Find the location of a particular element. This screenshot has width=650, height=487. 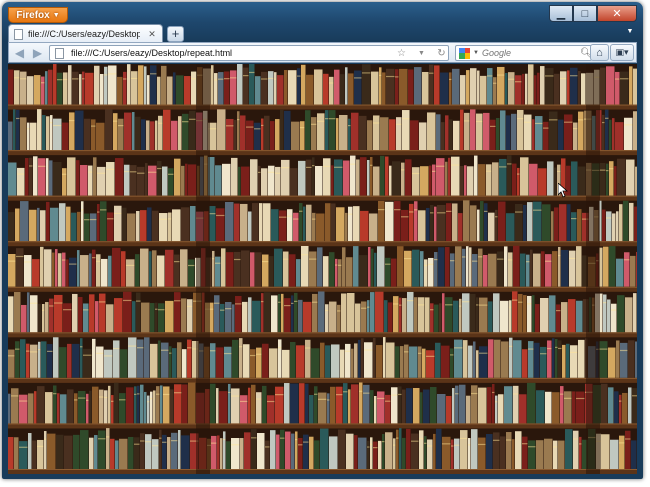

maximize-button: □ is located at coordinates (585, 13).